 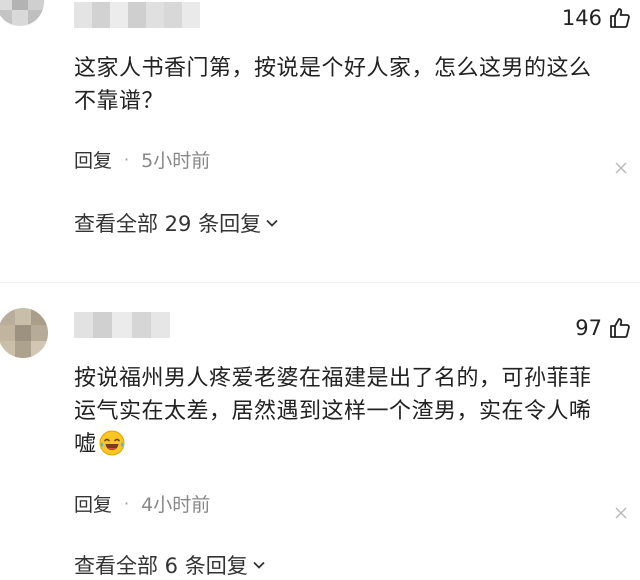 What do you see at coordinates (333, 68) in the screenshot?
I see `comment-line: 这家人书香门第，按说是个好人家，怎么这男的这么` at bounding box center [333, 68].